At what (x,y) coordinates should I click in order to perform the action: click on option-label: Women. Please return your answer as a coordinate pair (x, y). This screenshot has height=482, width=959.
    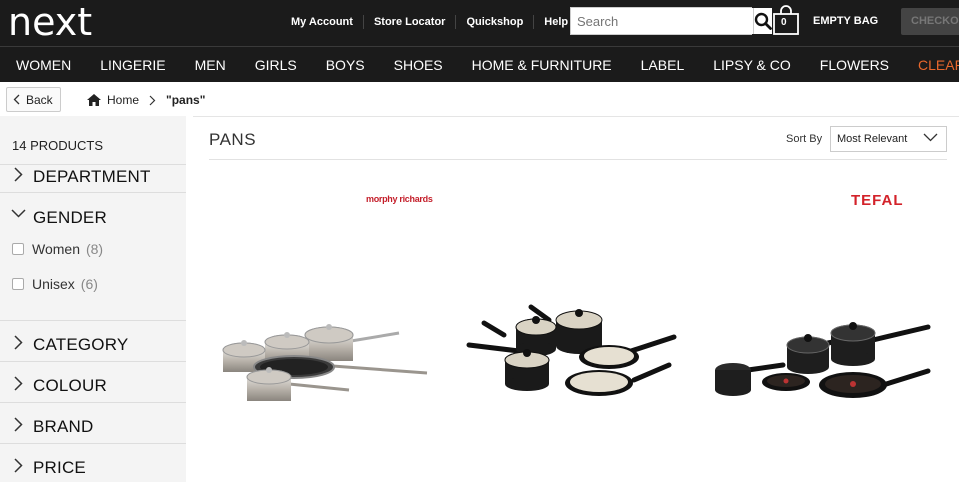
    Looking at the image, I should click on (56, 249).